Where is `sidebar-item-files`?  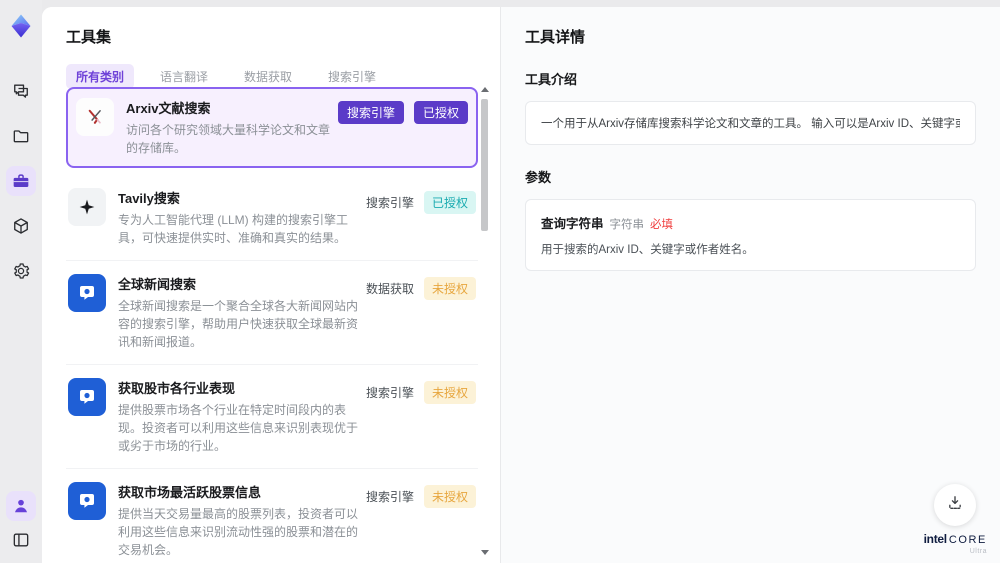
sidebar-item-files is located at coordinates (21, 136).